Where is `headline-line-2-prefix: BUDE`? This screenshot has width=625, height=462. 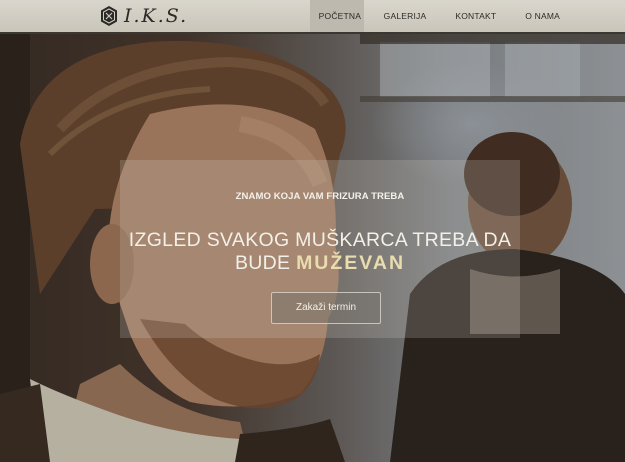
headline-line-2-prefix: BUDE is located at coordinates (262, 263).